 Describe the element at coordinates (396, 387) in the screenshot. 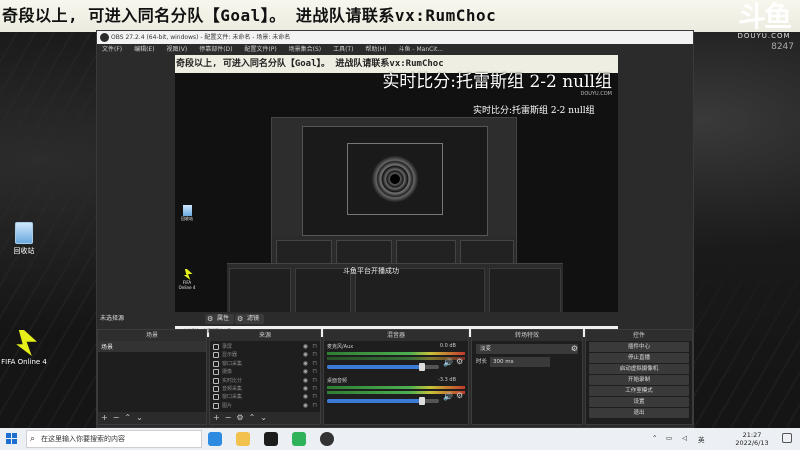

I see `desktop-level-meter` at that location.